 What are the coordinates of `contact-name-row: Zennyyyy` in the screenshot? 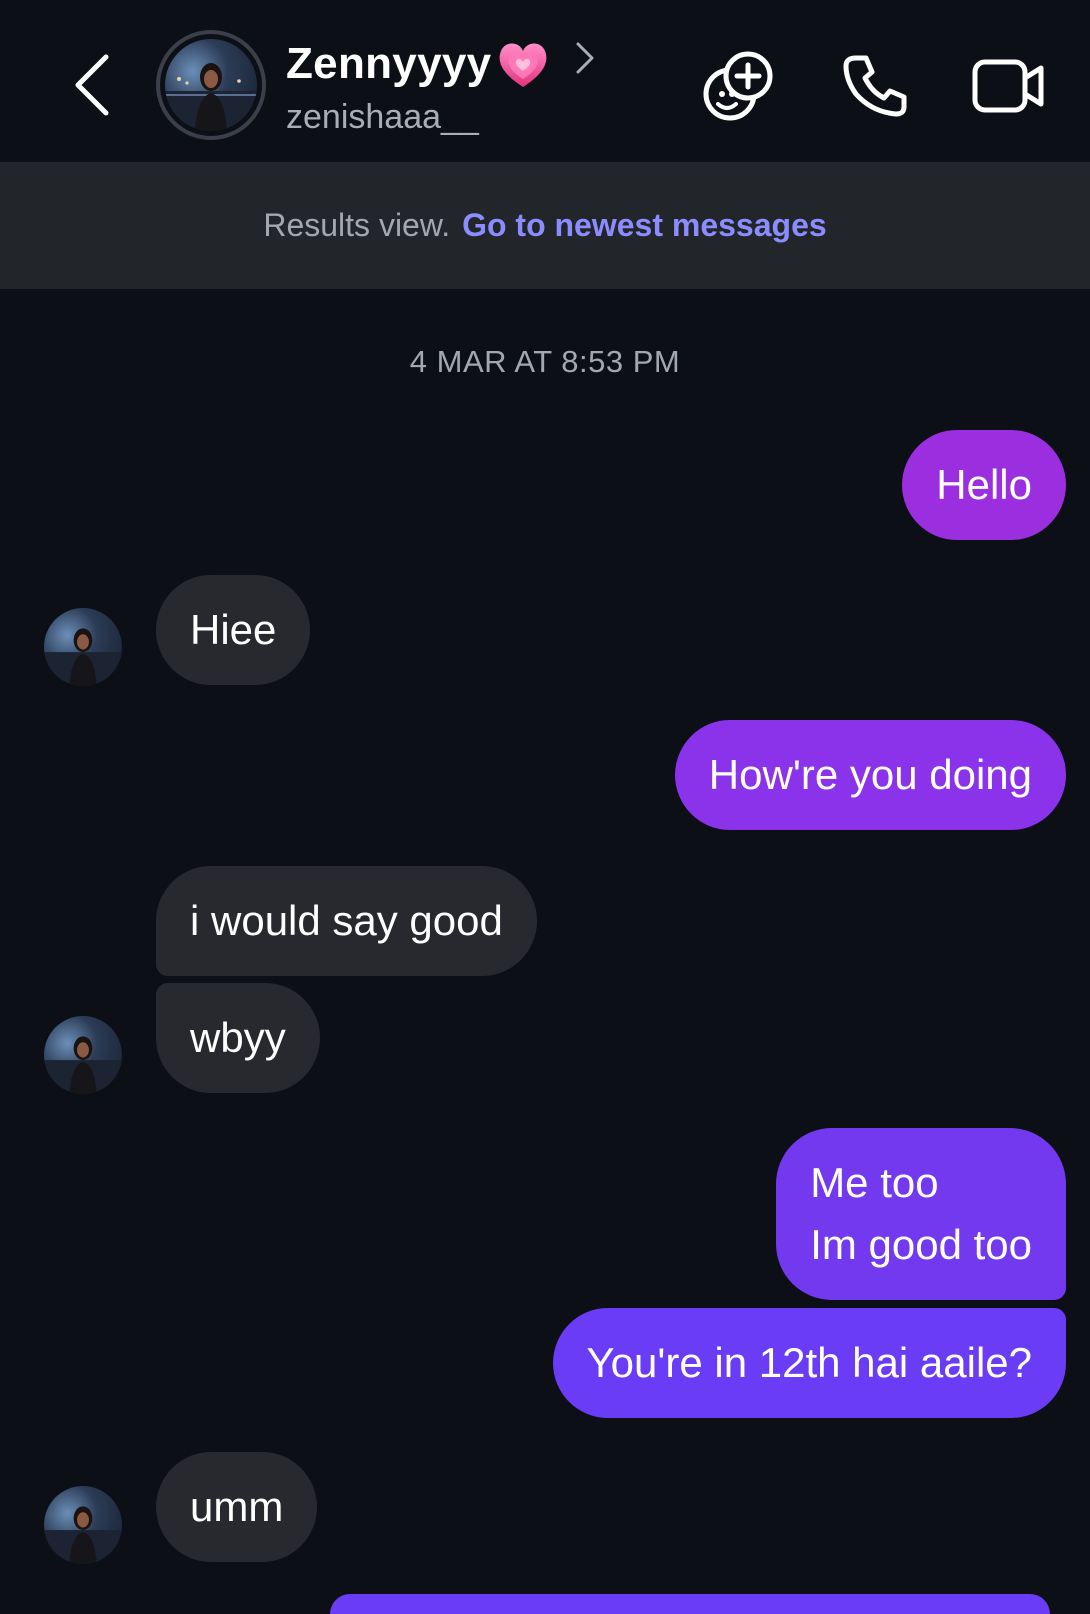 It's located at (441, 64).